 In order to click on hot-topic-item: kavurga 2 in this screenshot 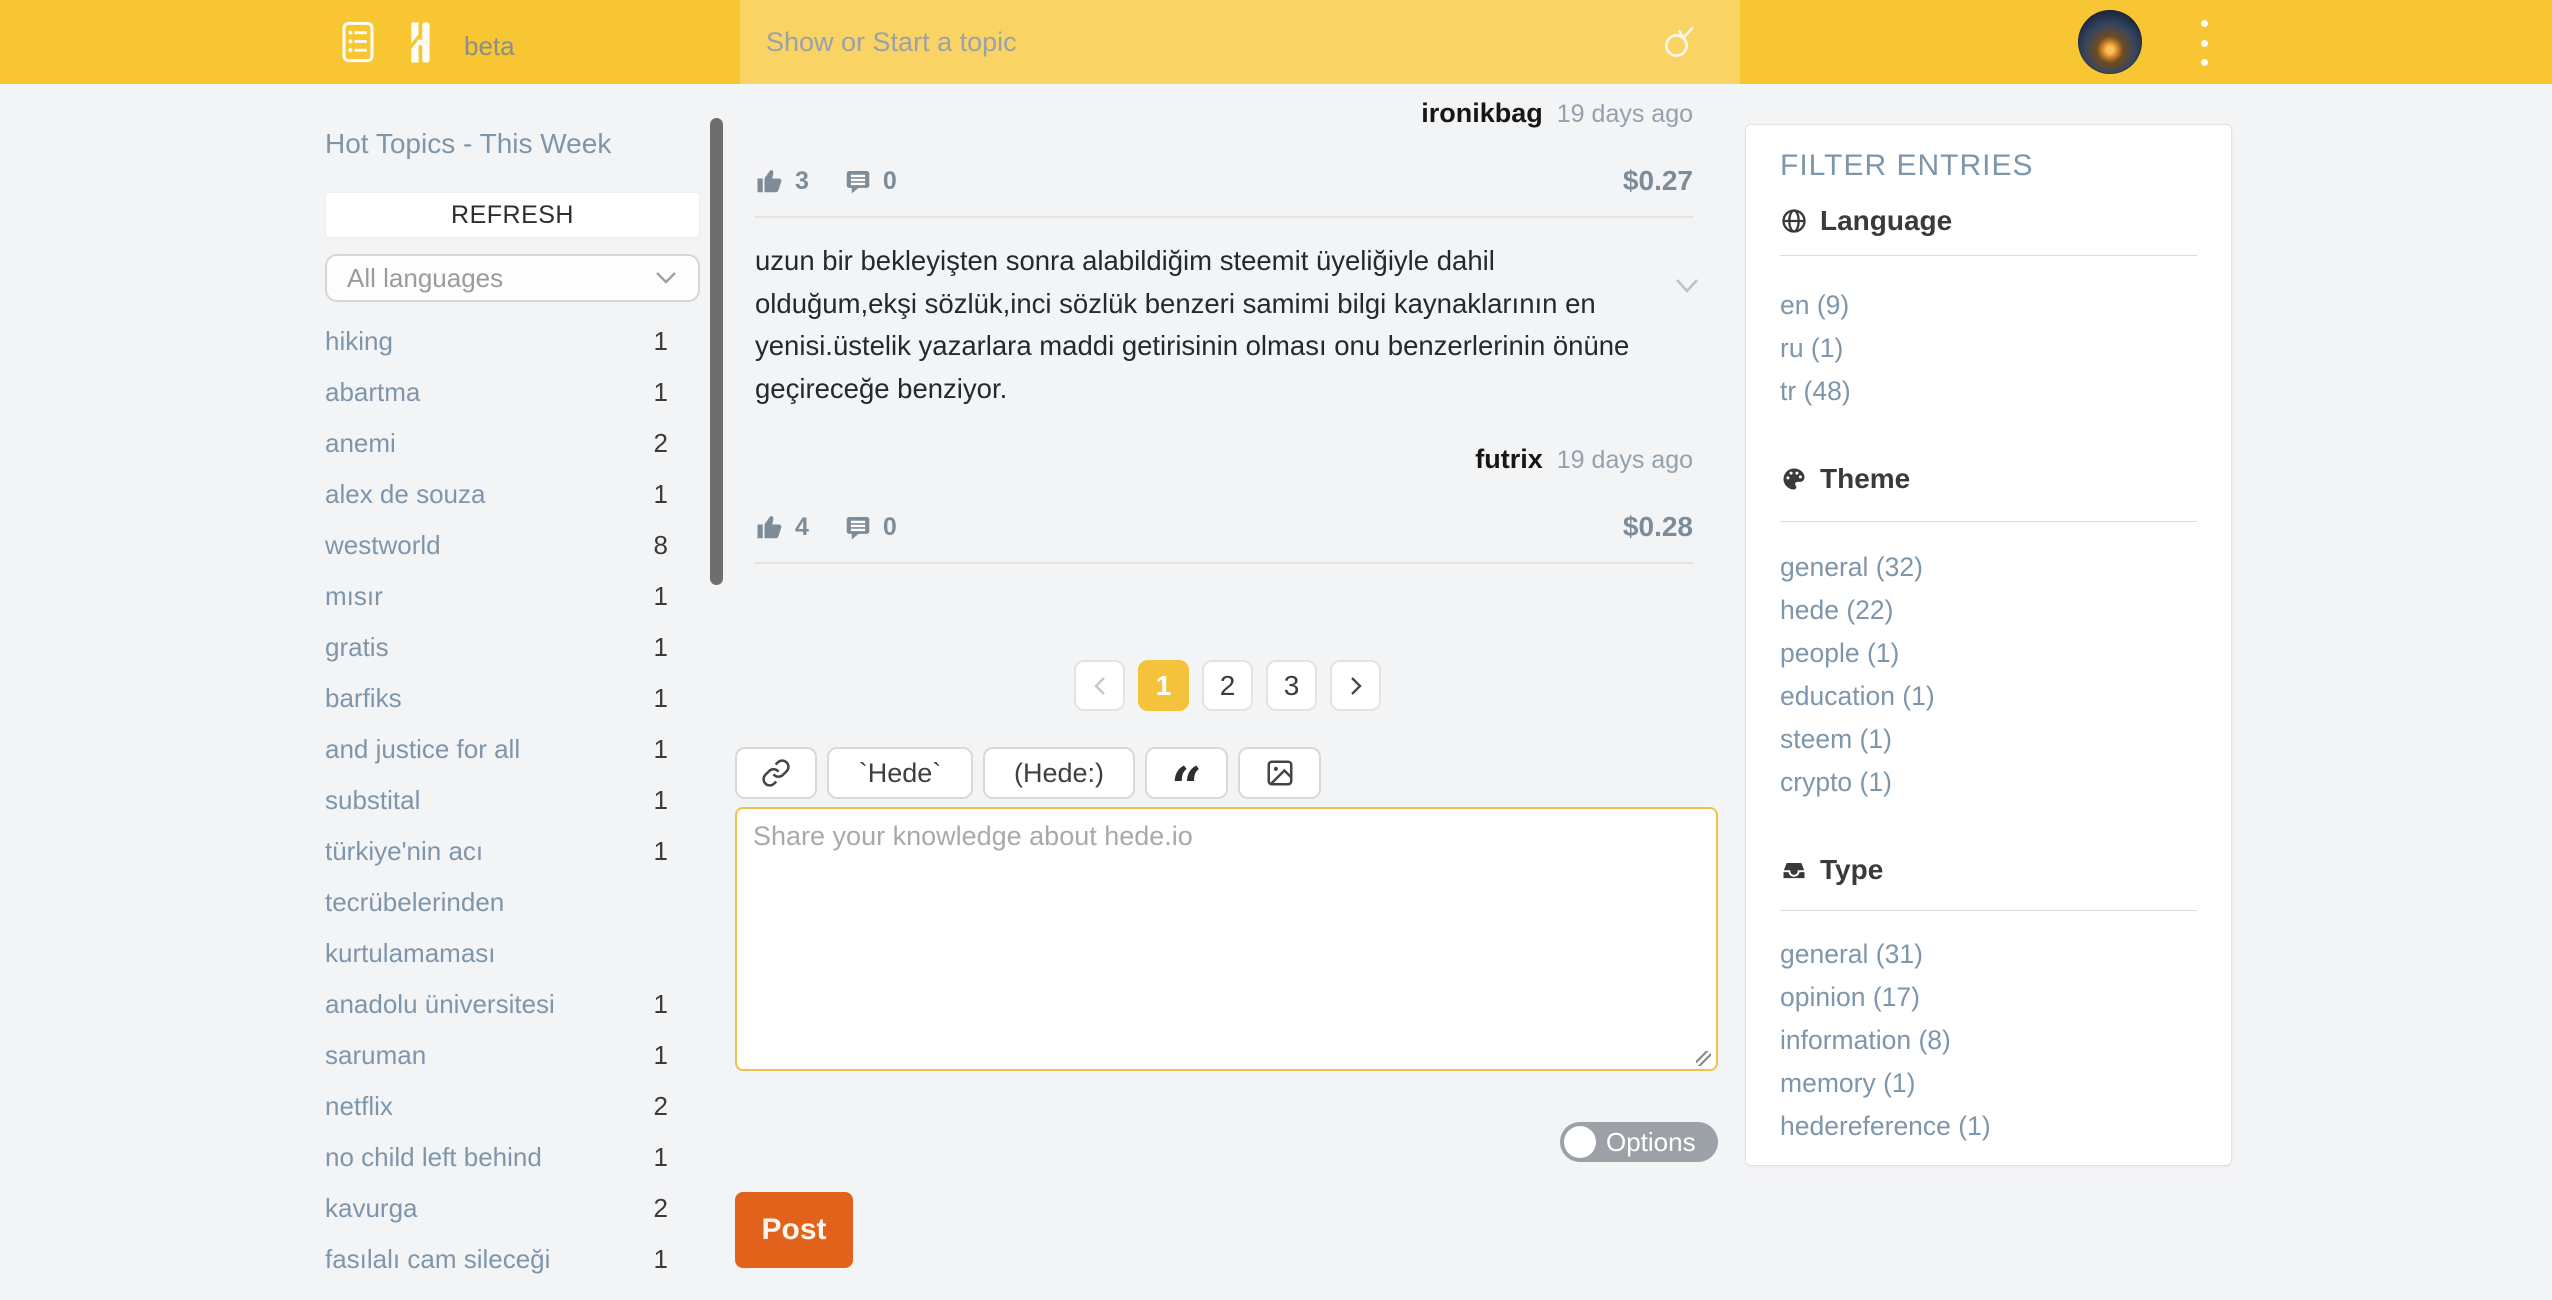, I will do `click(496, 1208)`.